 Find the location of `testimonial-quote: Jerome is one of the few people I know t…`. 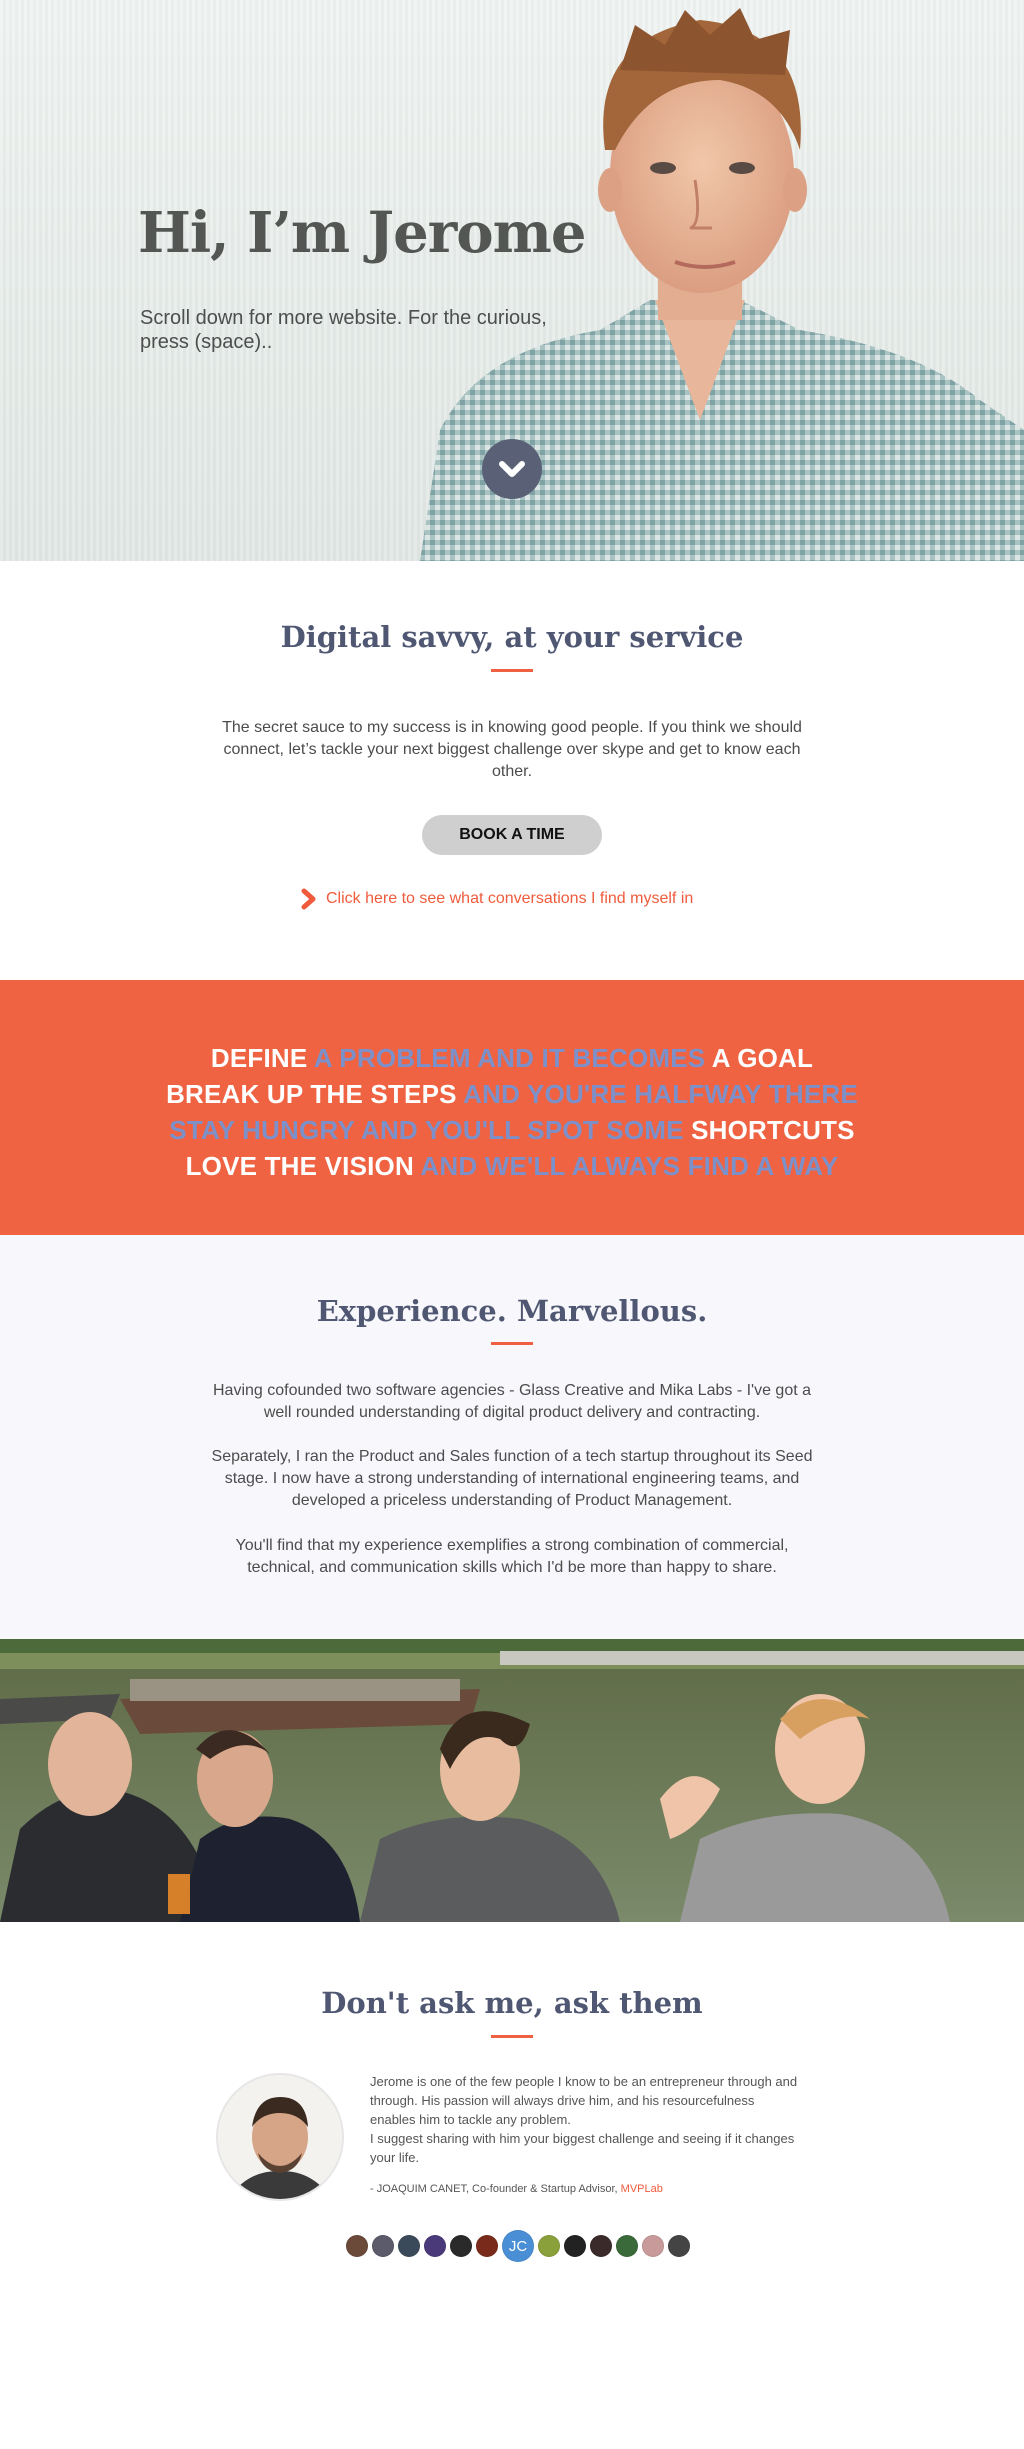

testimonial-quote: Jerome is one of the few people I know t… is located at coordinates (585, 2119).